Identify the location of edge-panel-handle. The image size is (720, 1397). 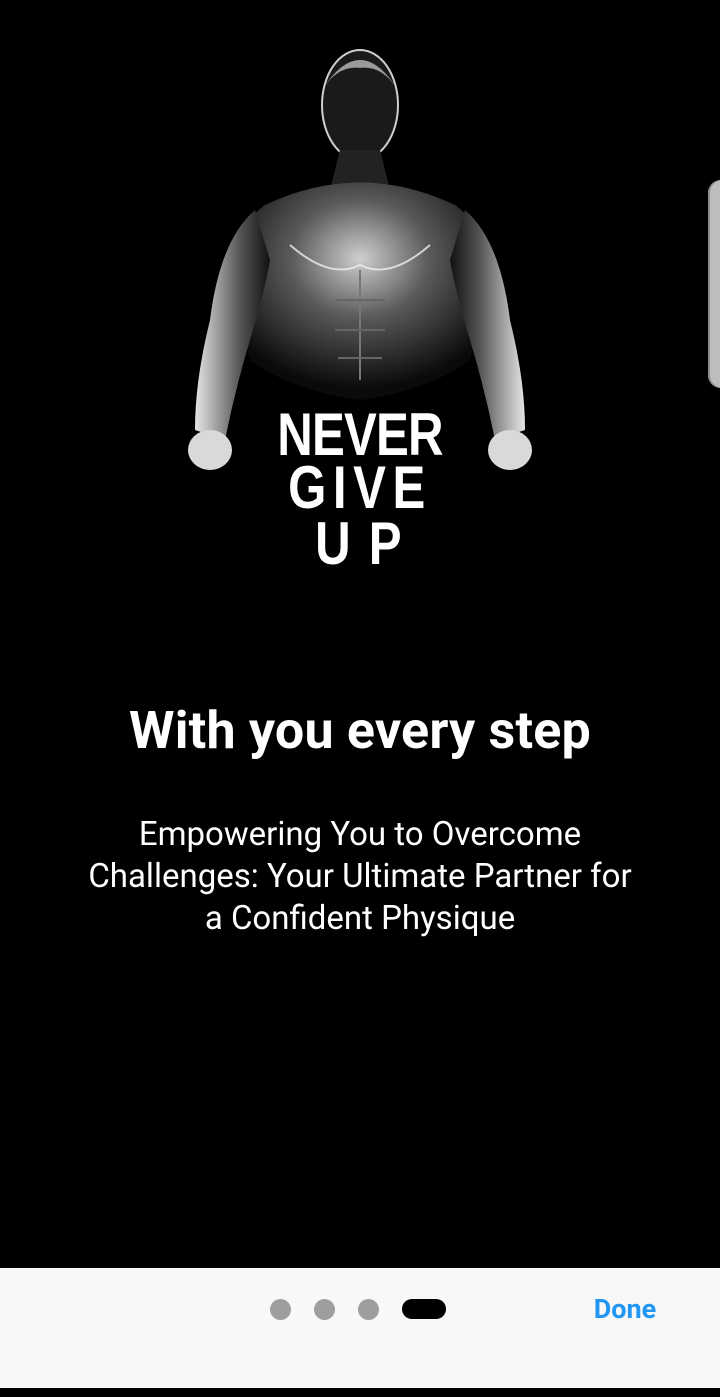
(714, 284).